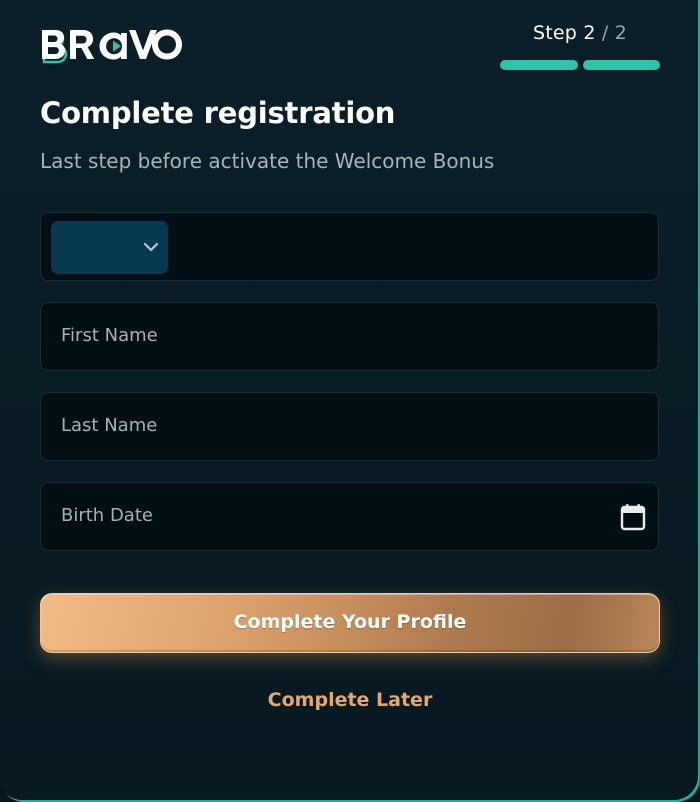  I want to click on step-current: 2, so click(589, 33).